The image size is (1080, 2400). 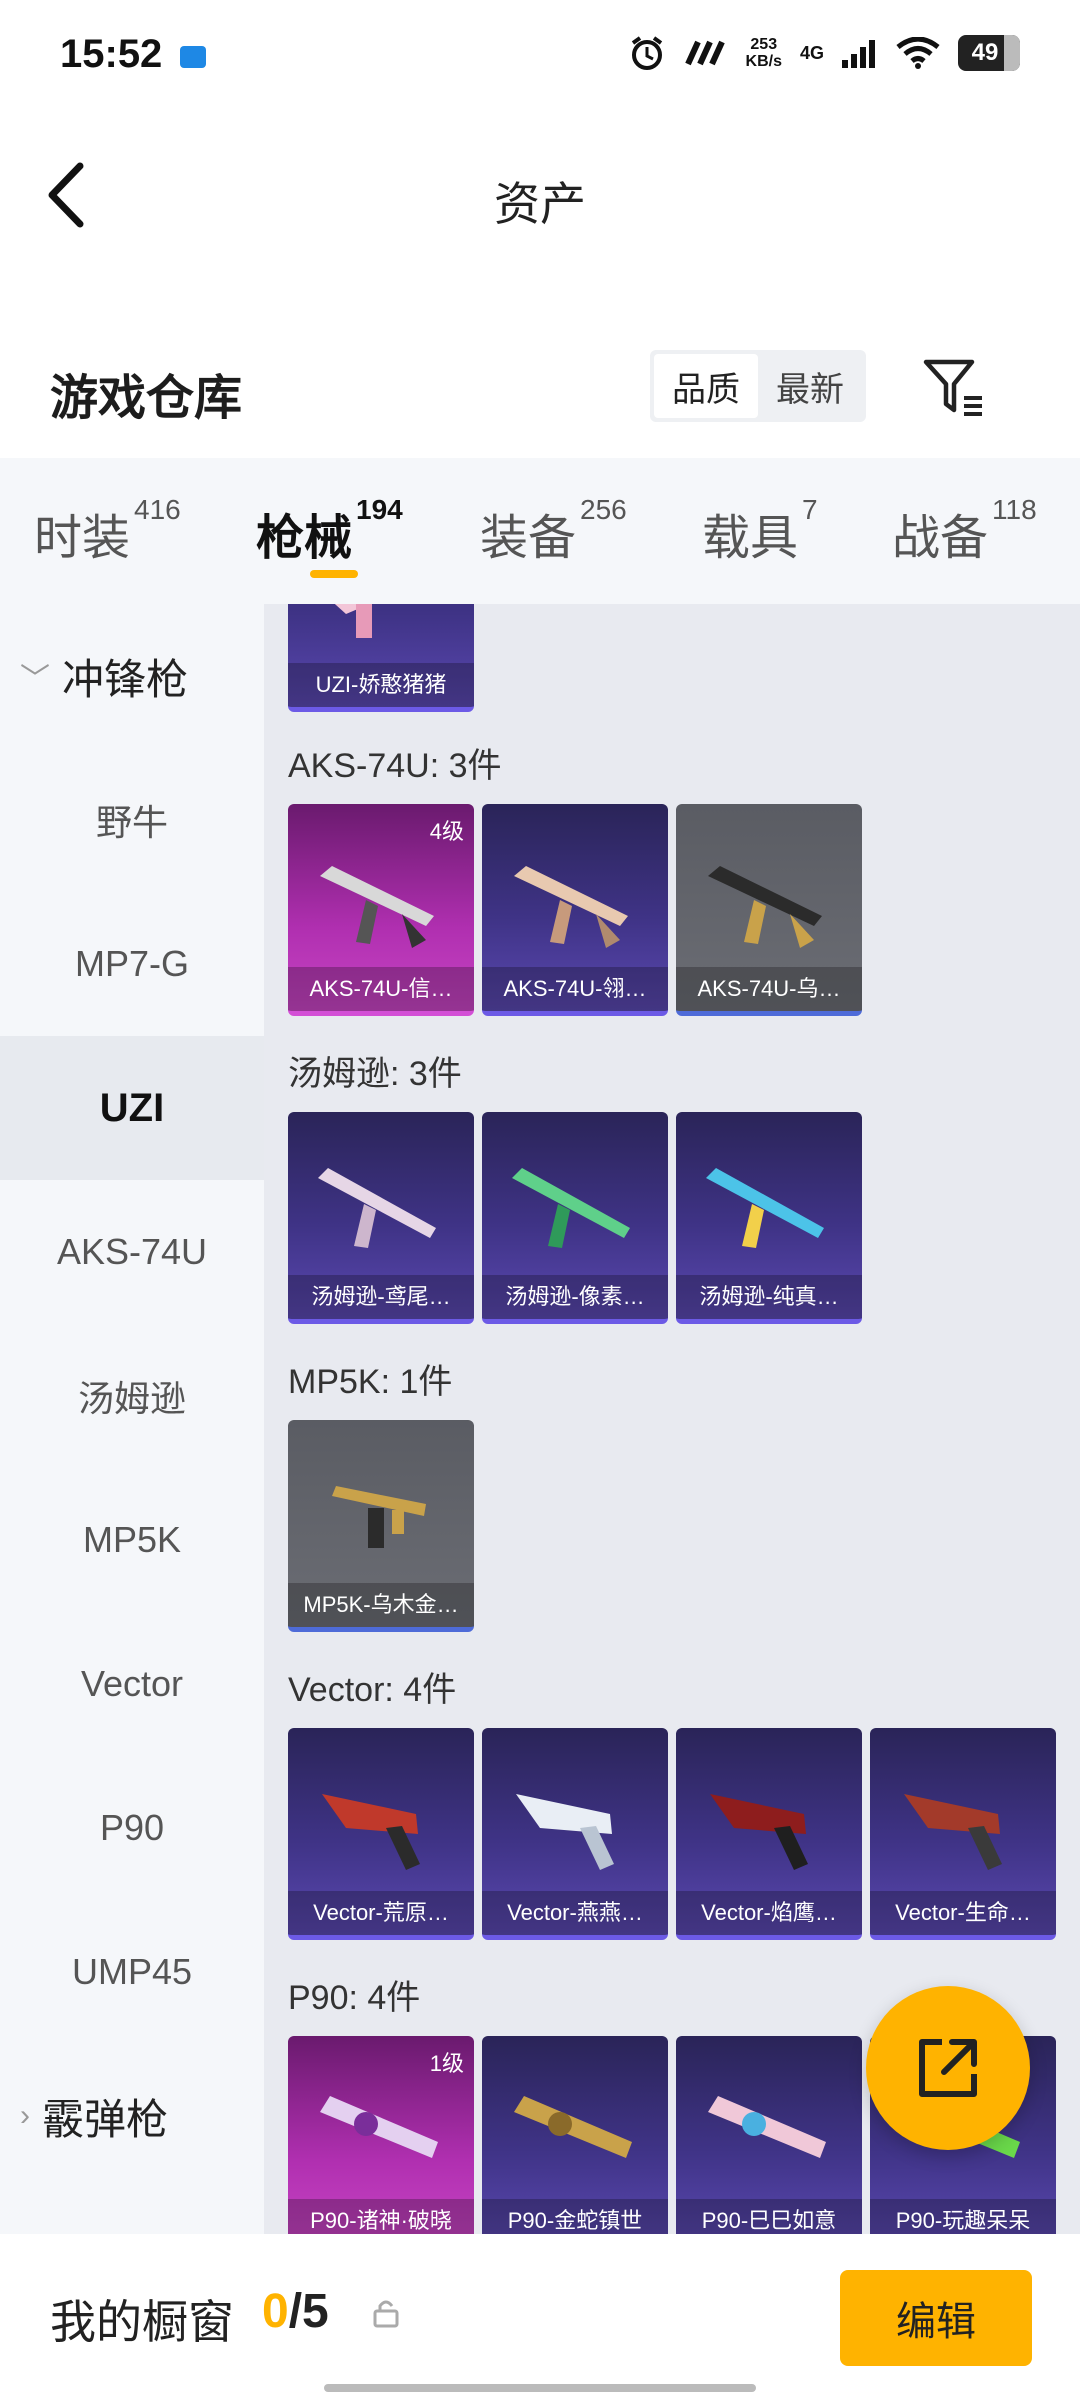 What do you see at coordinates (132, 1972) in the screenshot?
I see `sidebar-item-ump45: UMP45` at bounding box center [132, 1972].